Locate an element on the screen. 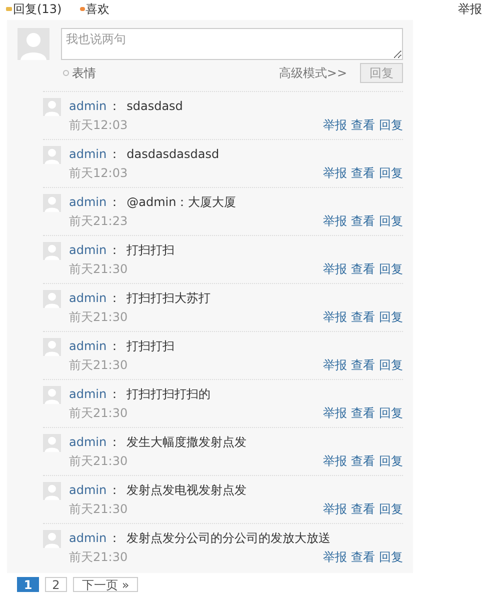 The width and height of the screenshot is (500, 594). comment-text: @admin：大厦大厦 is located at coordinates (181, 202).